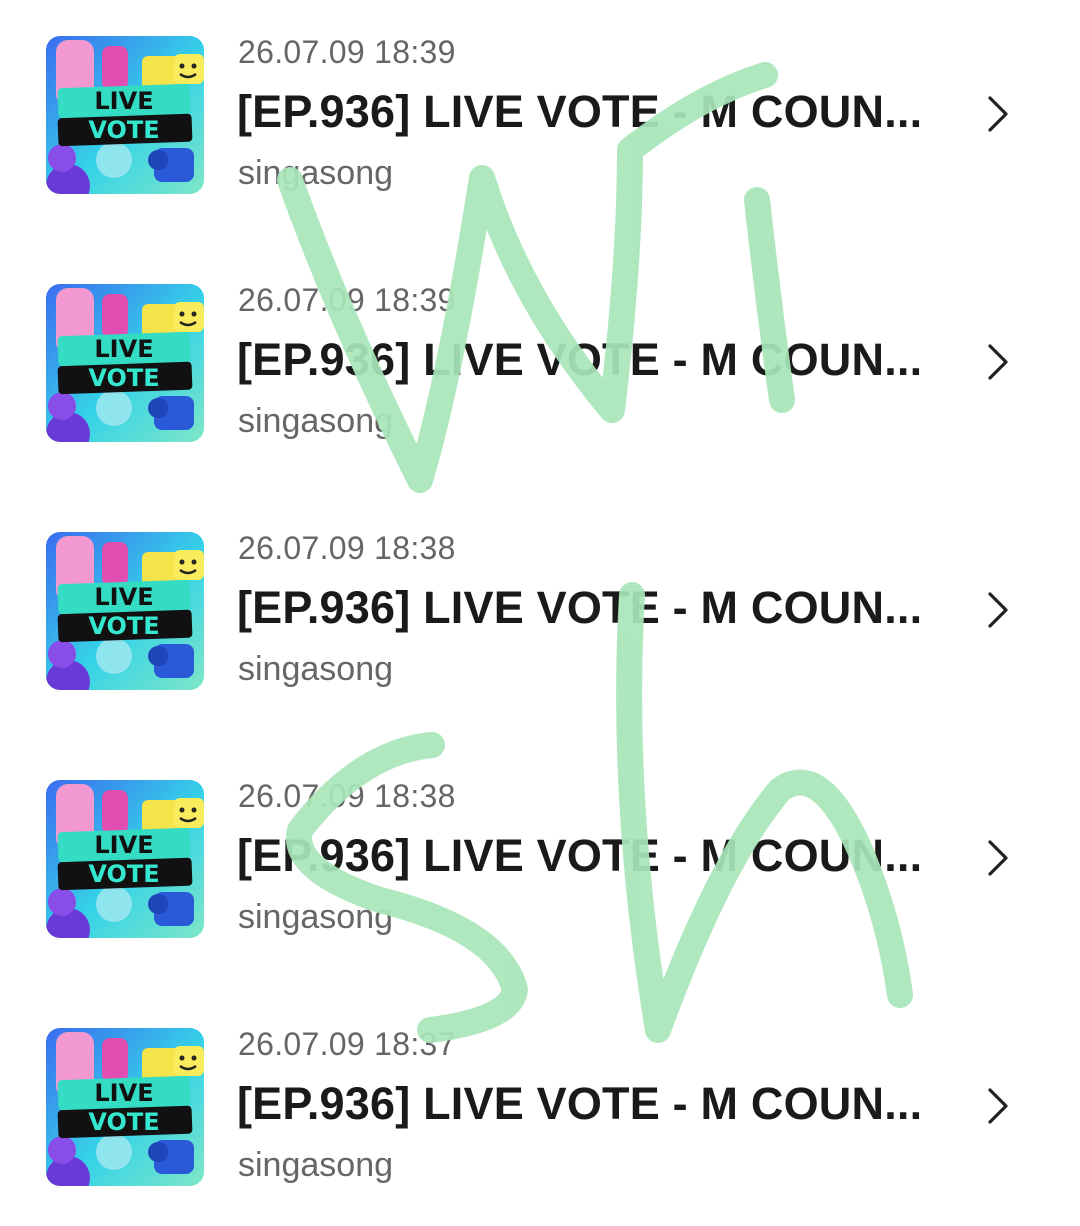 The height and width of the screenshot is (1226, 1080). What do you see at coordinates (347, 1044) in the screenshot?
I see `item-date: 26.07.09 18:37` at bounding box center [347, 1044].